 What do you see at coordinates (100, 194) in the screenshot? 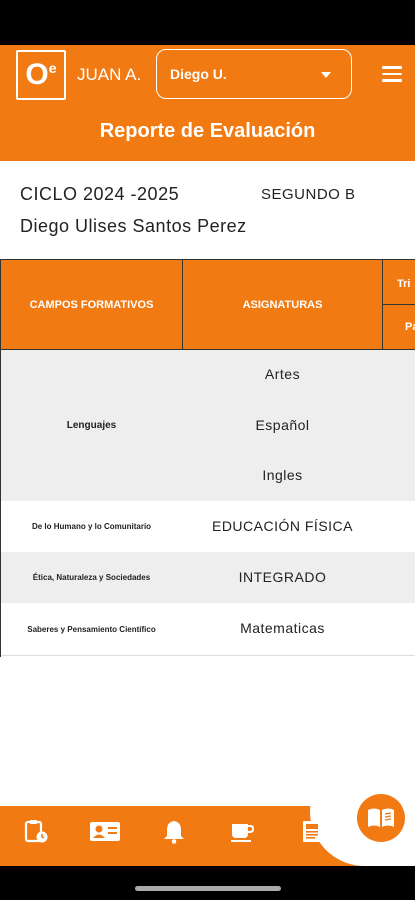
I see `school-cycle: CICLO 2024 -2025` at bounding box center [100, 194].